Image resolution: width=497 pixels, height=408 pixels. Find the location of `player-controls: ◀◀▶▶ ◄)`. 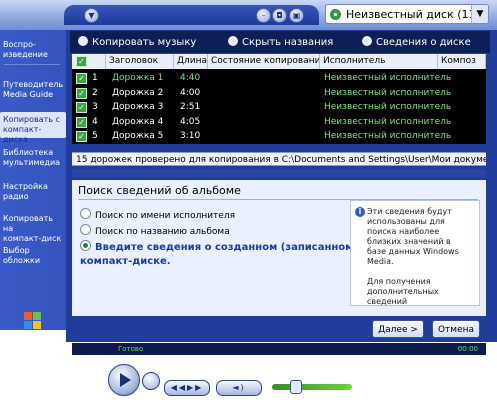

player-controls: ◀◀▶▶ ◄) is located at coordinates (245, 382).